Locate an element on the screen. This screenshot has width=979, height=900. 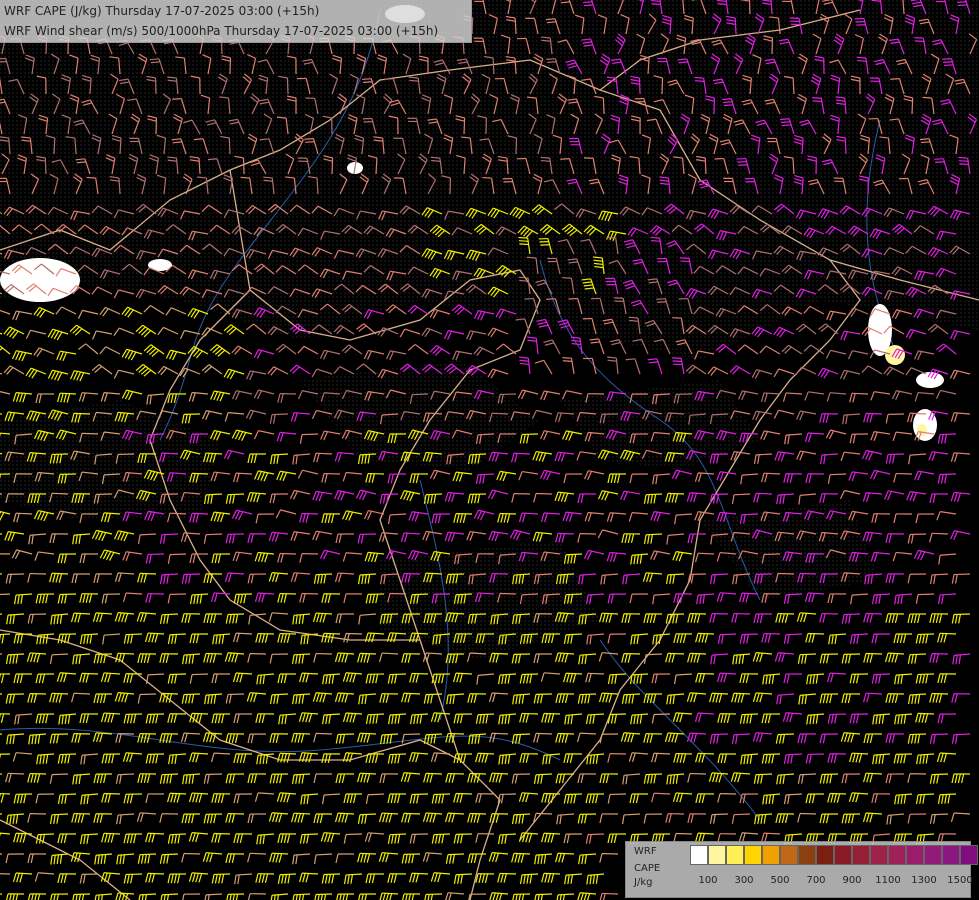
legend-tick-label: 1100 is located at coordinates (888, 880).